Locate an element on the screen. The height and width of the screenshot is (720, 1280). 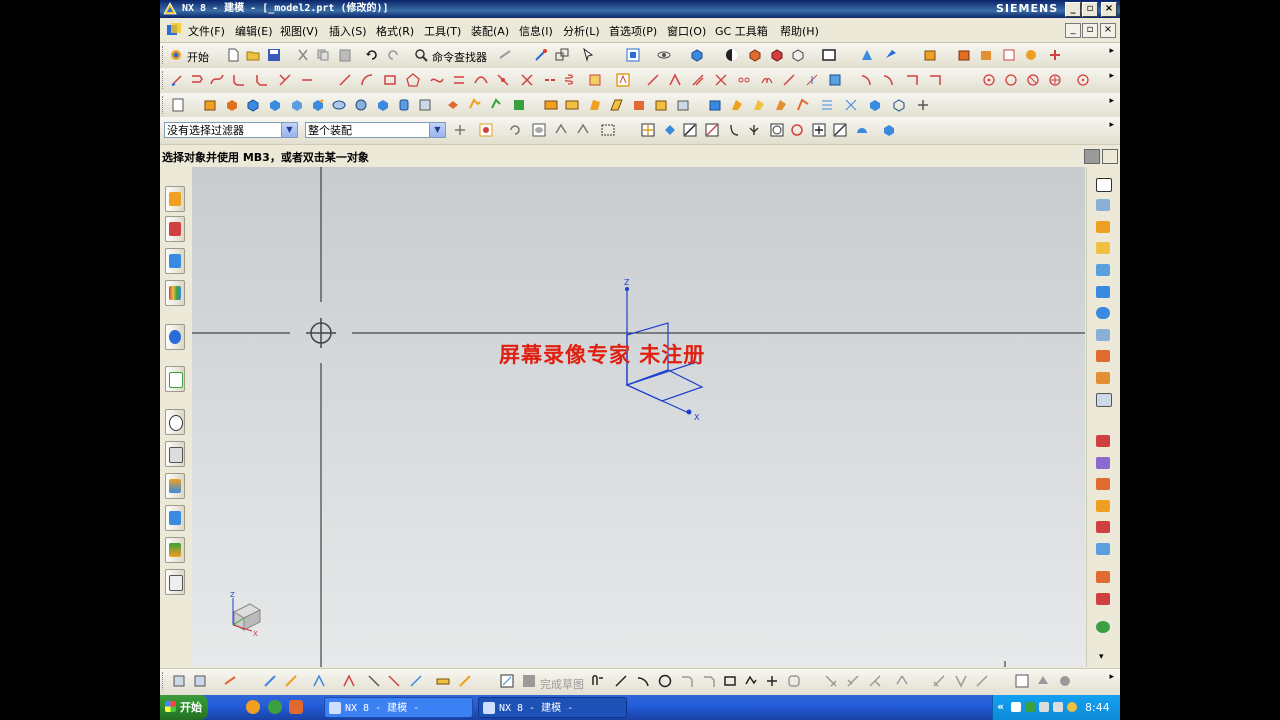
tray-expand-icon: « is located at coordinates (1000, 706).